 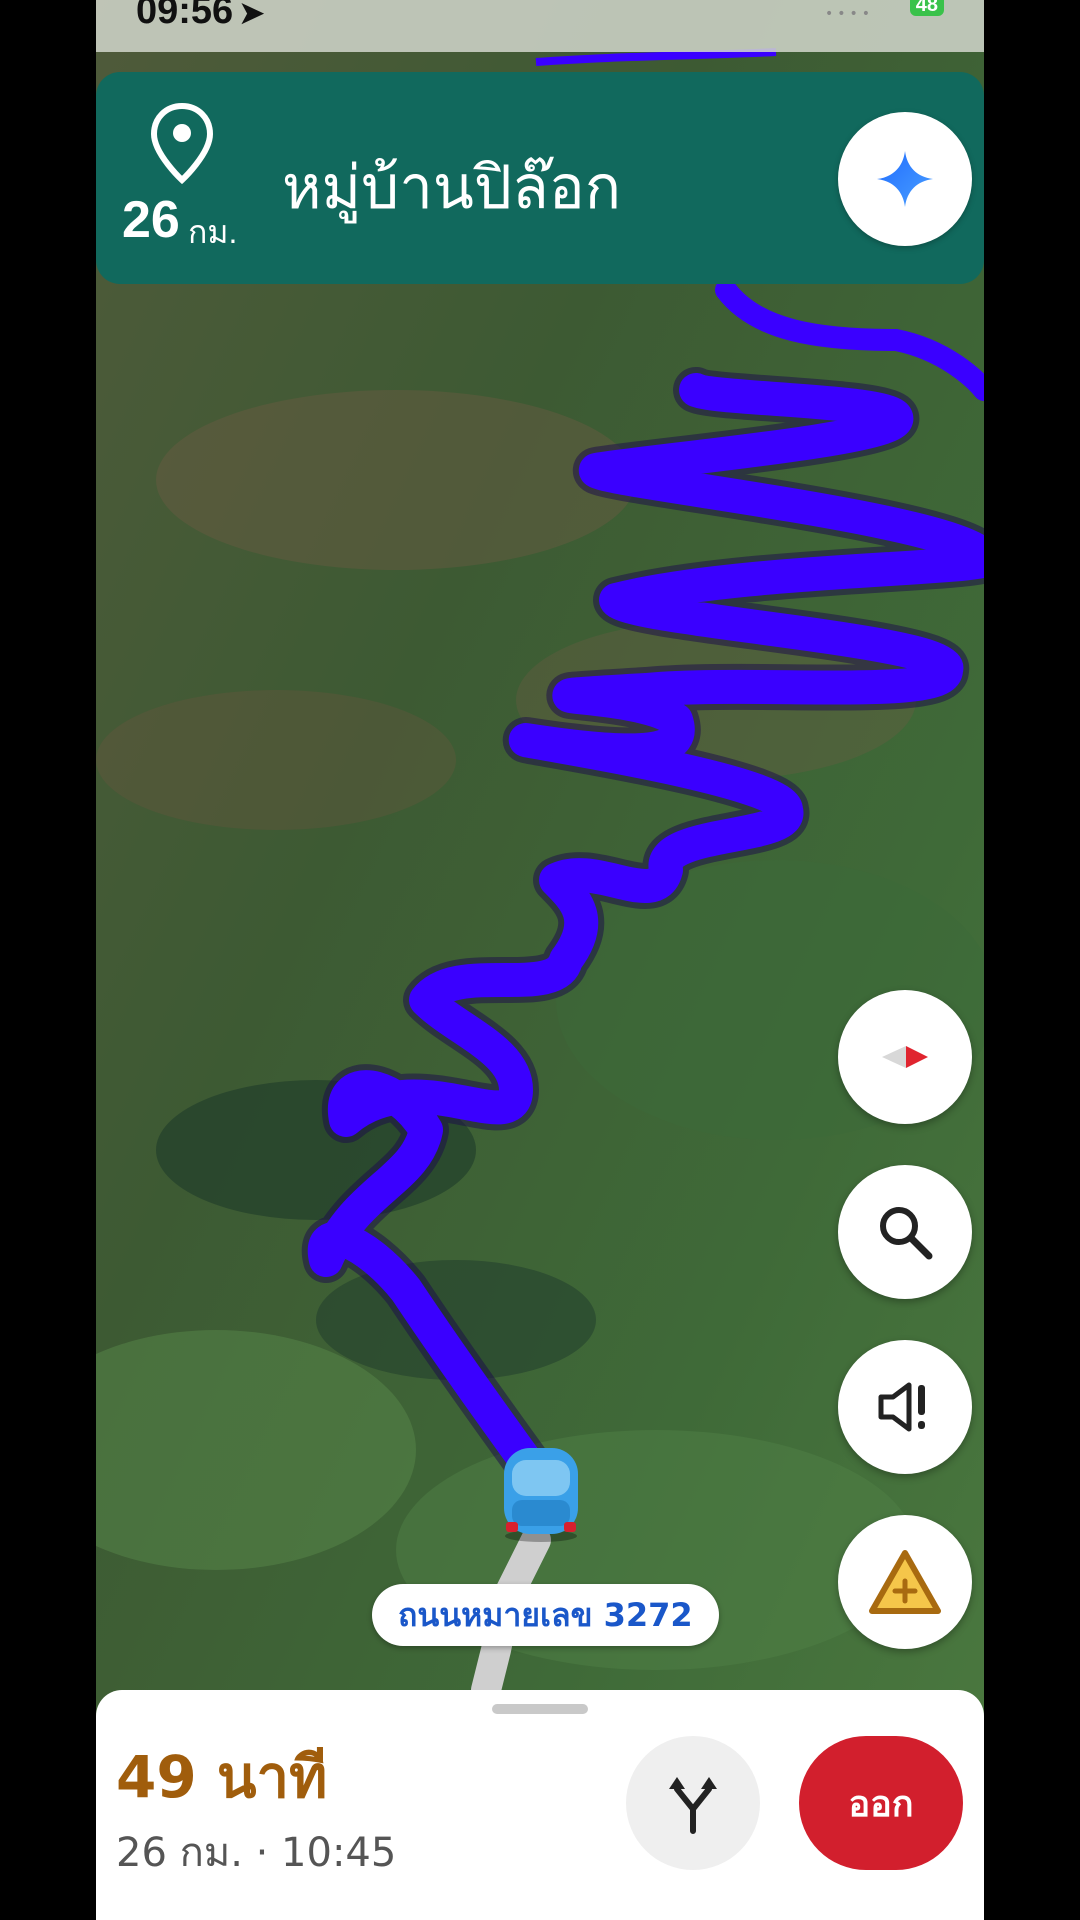 I want to click on gemini-sparkle-icon, so click(x=905, y=179).